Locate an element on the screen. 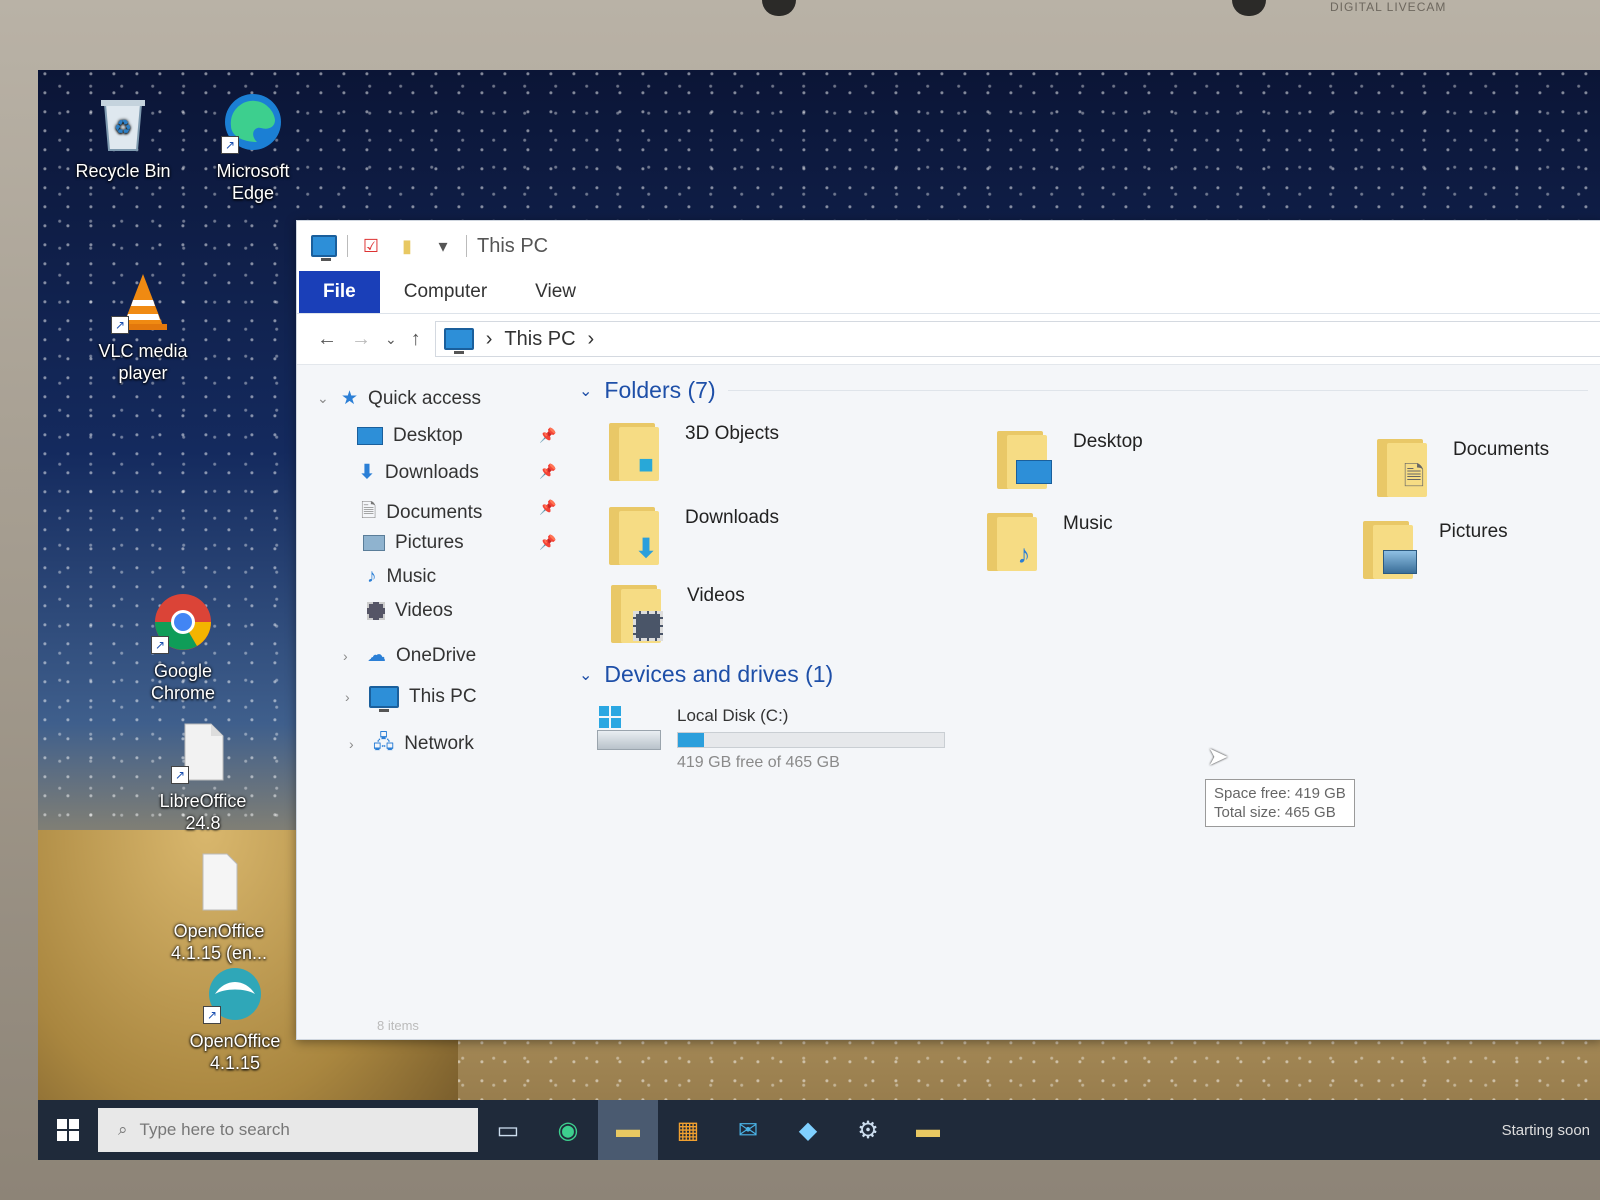 This screenshot has width=1600, height=1200. music-note-icon: ♪ is located at coordinates (372, 576).